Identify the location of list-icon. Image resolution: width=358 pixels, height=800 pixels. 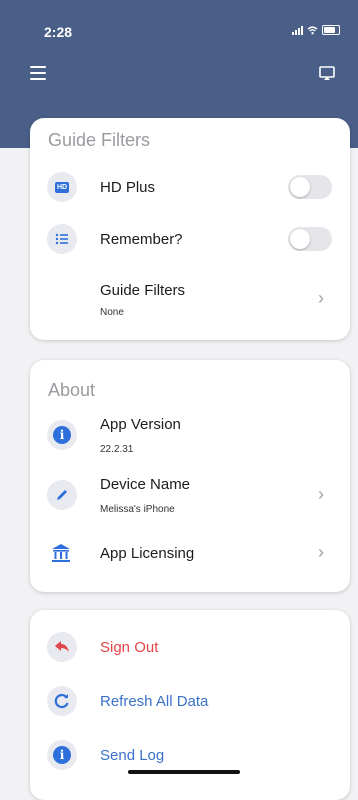
(62, 239).